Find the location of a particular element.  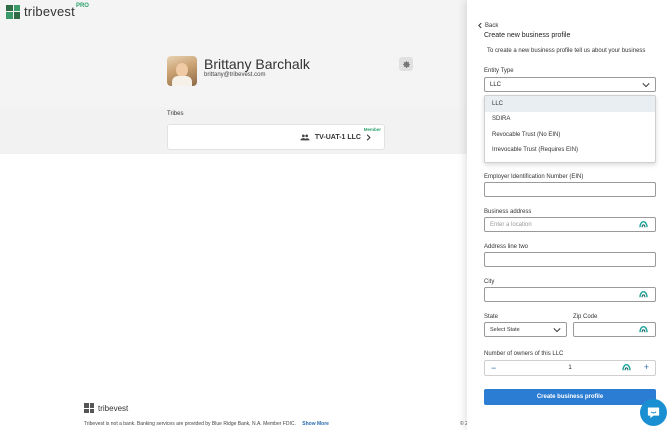

zip-field is located at coordinates (614, 329).